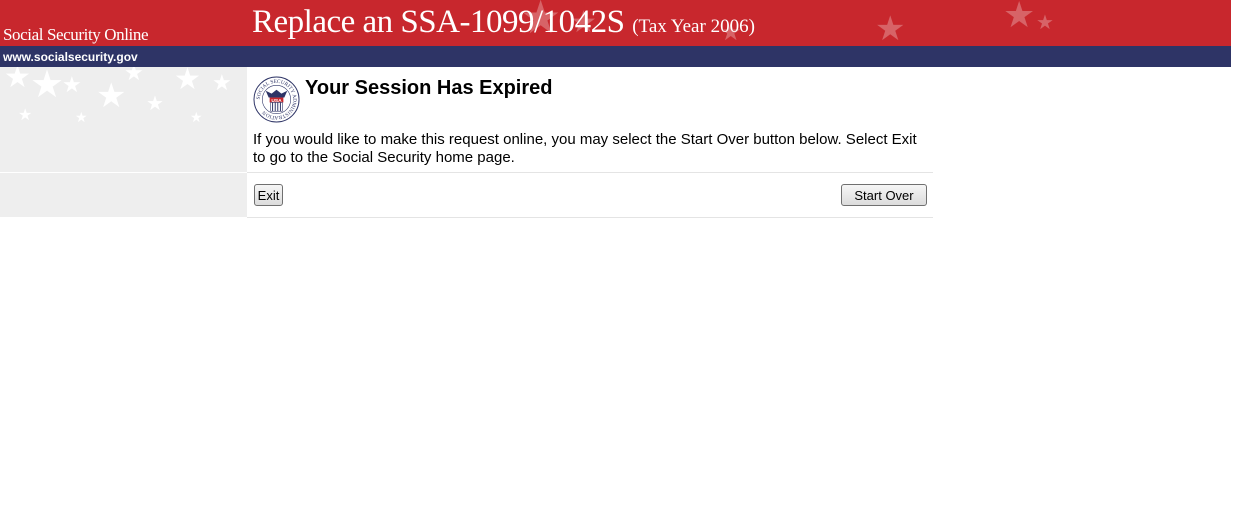 The width and height of the screenshot is (1236, 530). Describe the element at coordinates (429, 88) in the screenshot. I see `session-expired-heading: Your Session Has Expired` at that location.